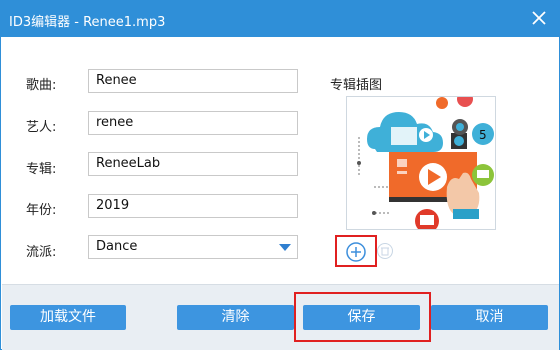  What do you see at coordinates (41, 85) in the screenshot?
I see `song-label: 歌曲:` at bounding box center [41, 85].